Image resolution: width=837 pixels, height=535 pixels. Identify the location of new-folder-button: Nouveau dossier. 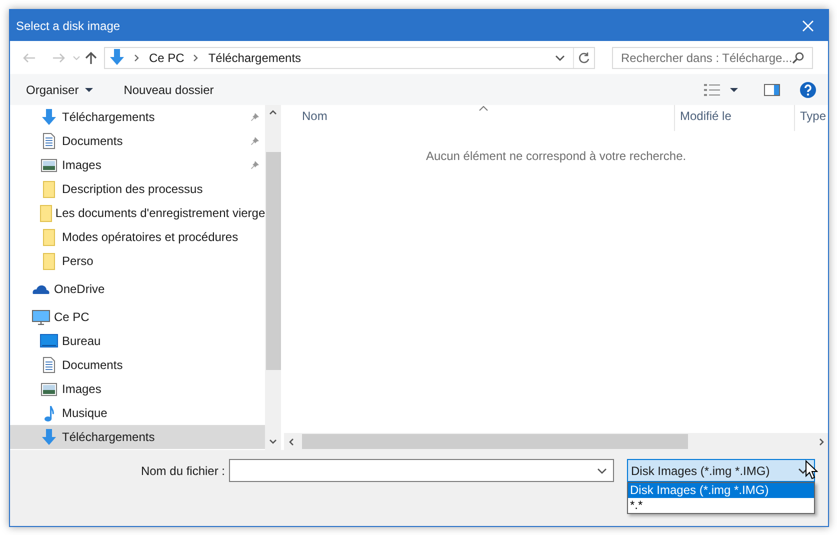
(169, 89).